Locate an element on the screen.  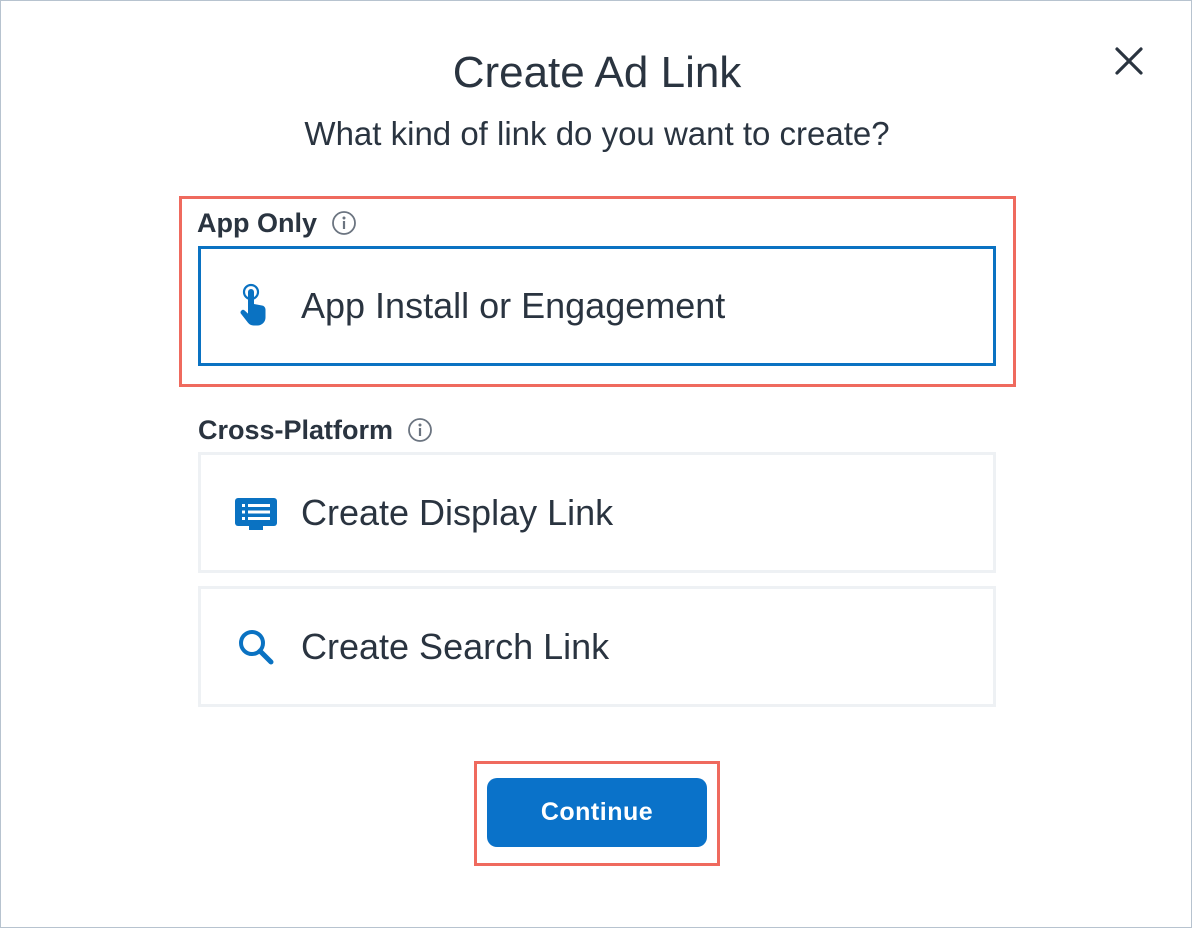
dialog-subtitle: What kind of link do you want to create? is located at coordinates (597, 133).